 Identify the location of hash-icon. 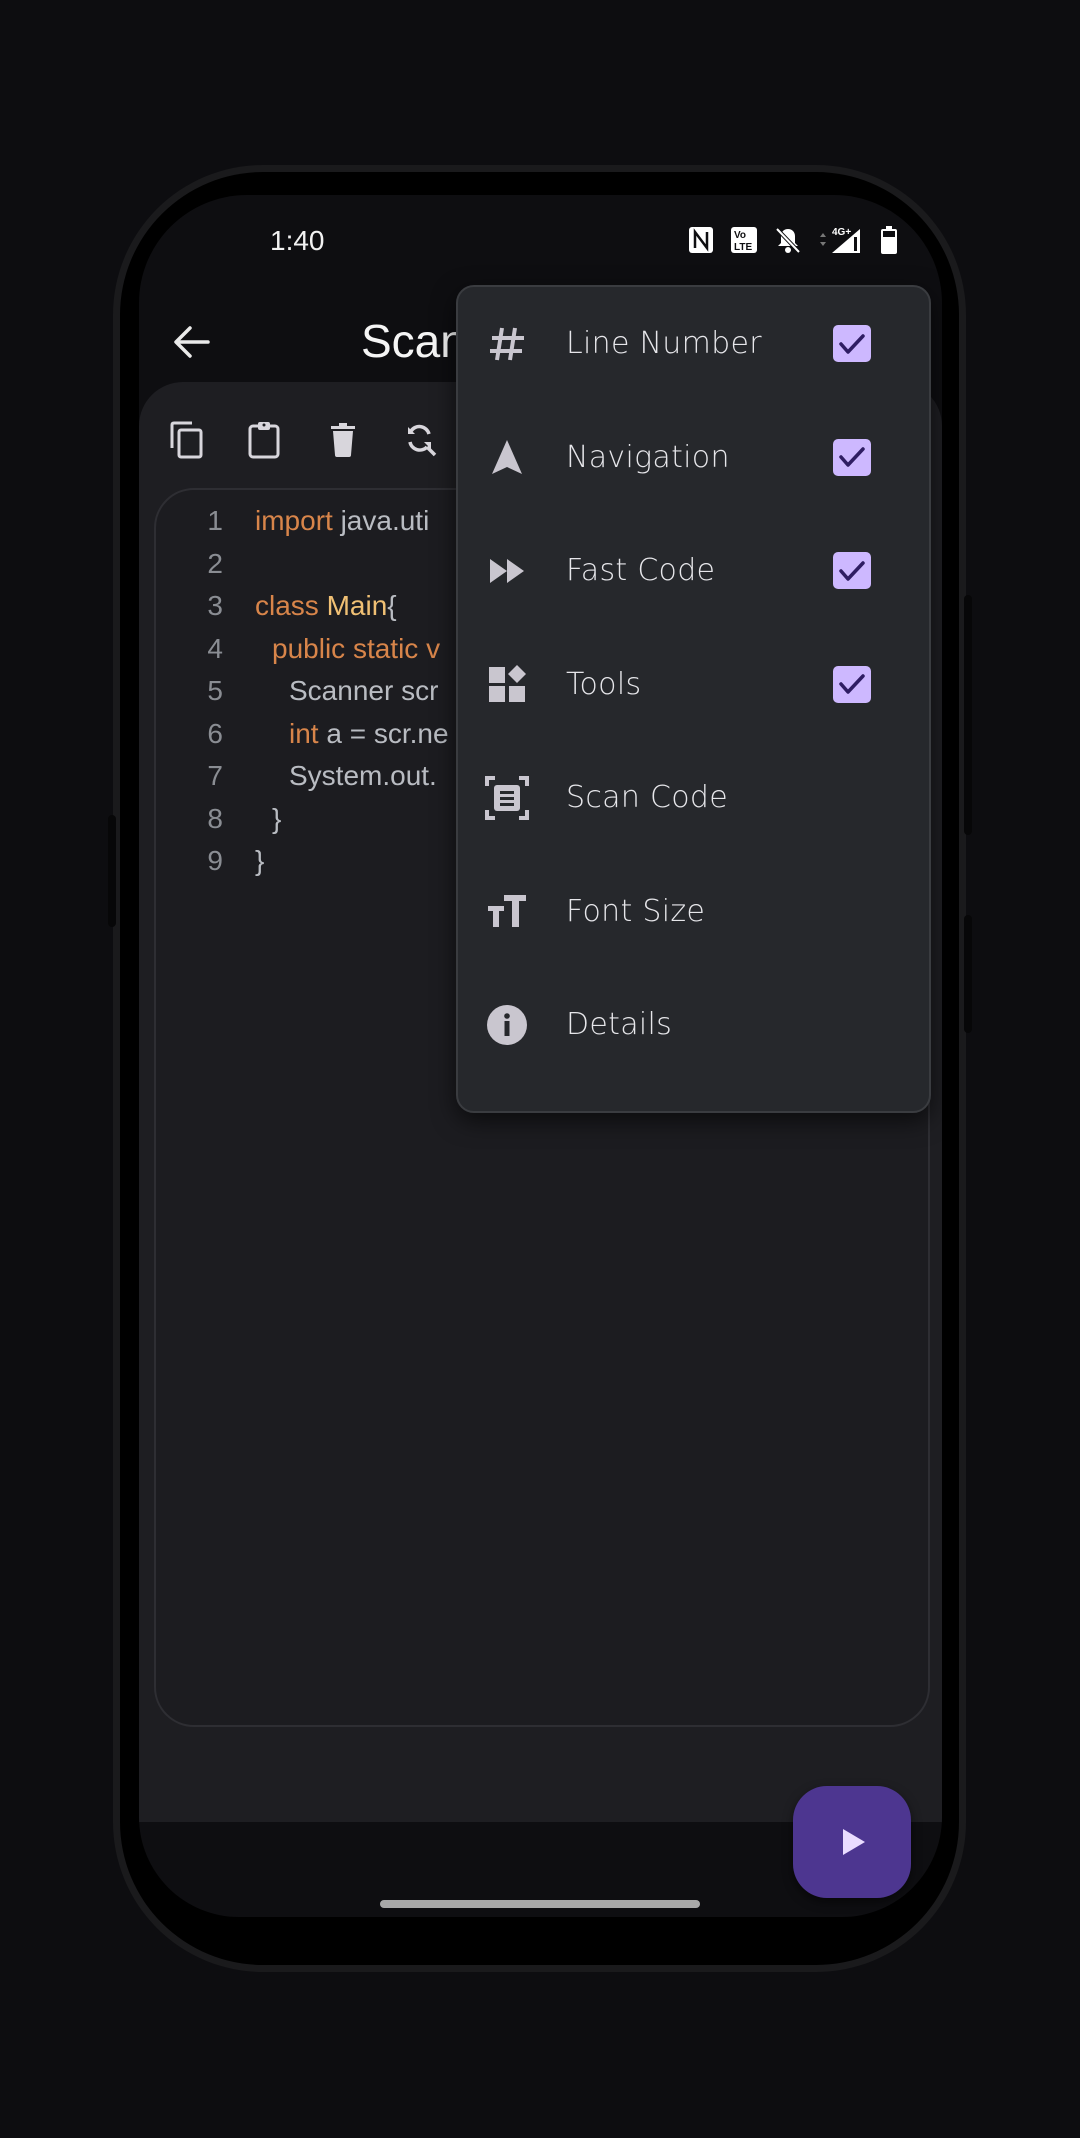
(507, 344).